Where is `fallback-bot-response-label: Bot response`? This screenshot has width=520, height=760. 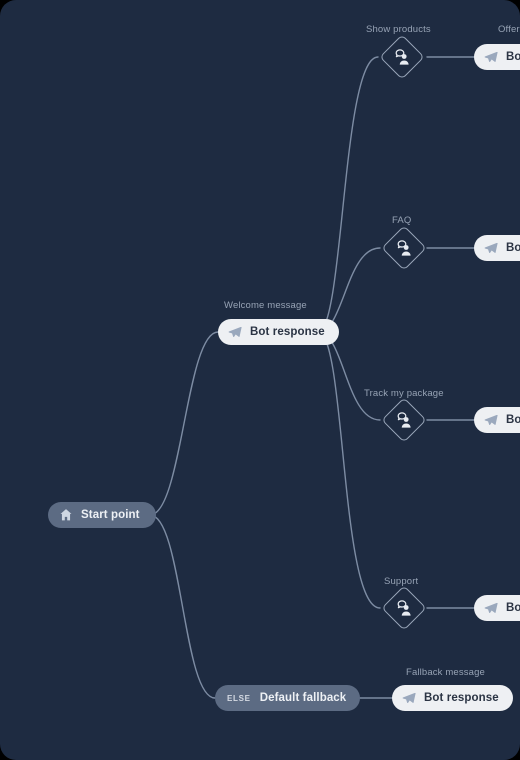
fallback-bot-response-label: Bot response is located at coordinates (461, 698).